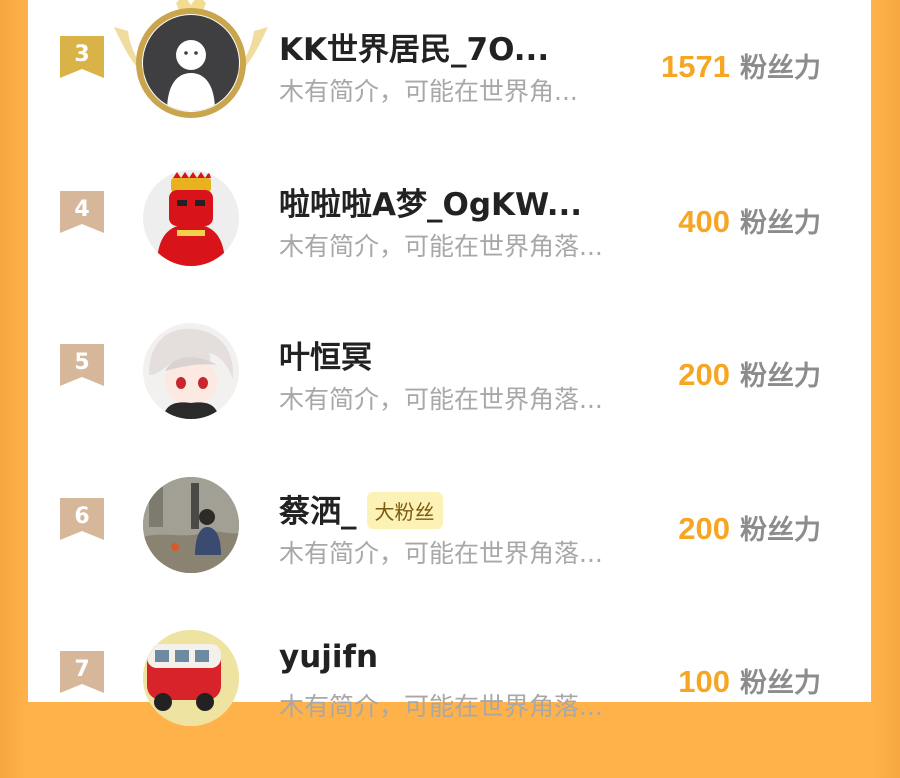 Image resolution: width=900 pixels, height=778 pixels. I want to click on rank-number: 5, so click(82, 362).